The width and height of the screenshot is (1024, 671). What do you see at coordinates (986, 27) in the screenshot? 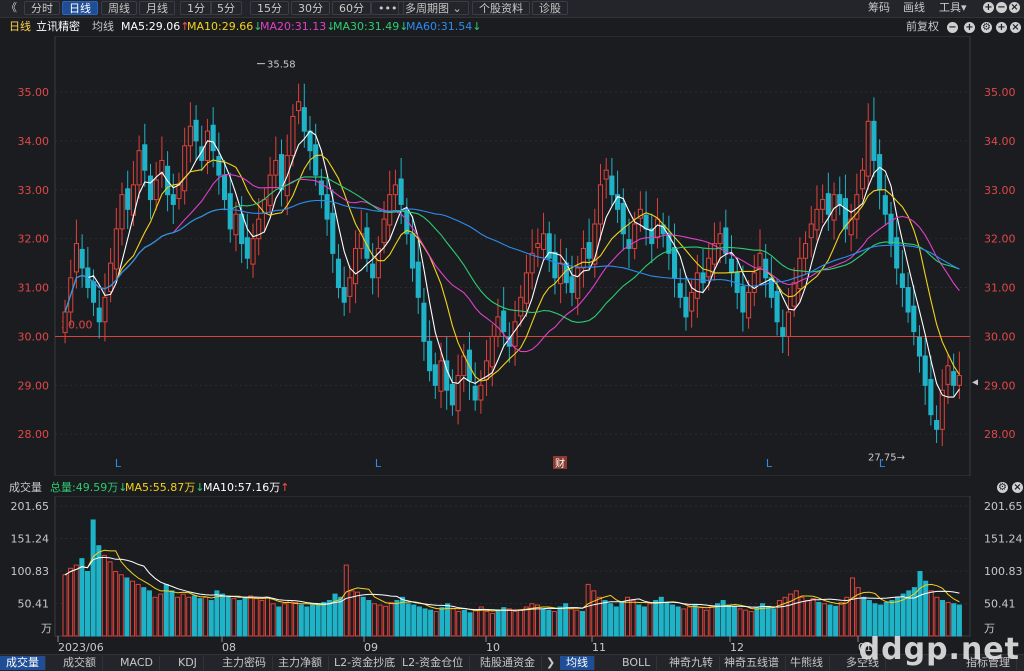
I see `settings-icon: ⚙` at bounding box center [986, 27].